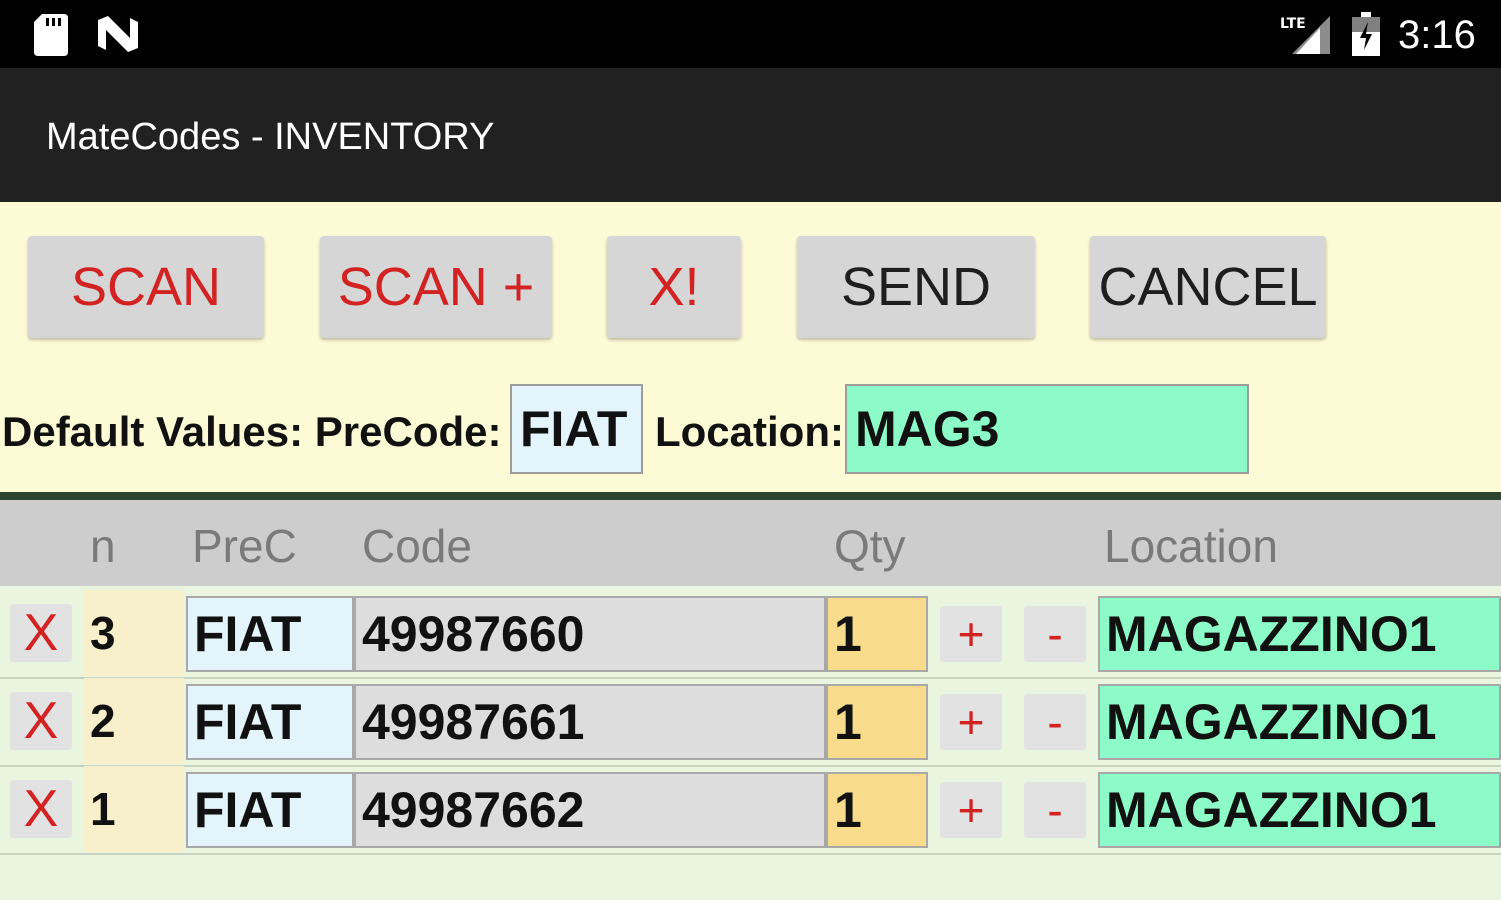 The width and height of the screenshot is (1501, 900). Describe the element at coordinates (590, 810) in the screenshot. I see `code-field: 49987662` at that location.